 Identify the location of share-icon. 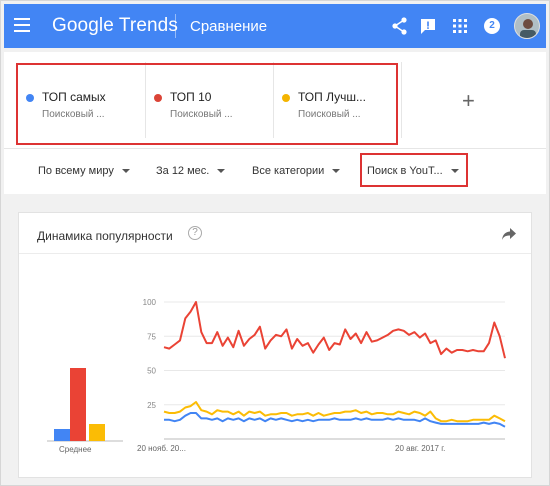
(400, 26).